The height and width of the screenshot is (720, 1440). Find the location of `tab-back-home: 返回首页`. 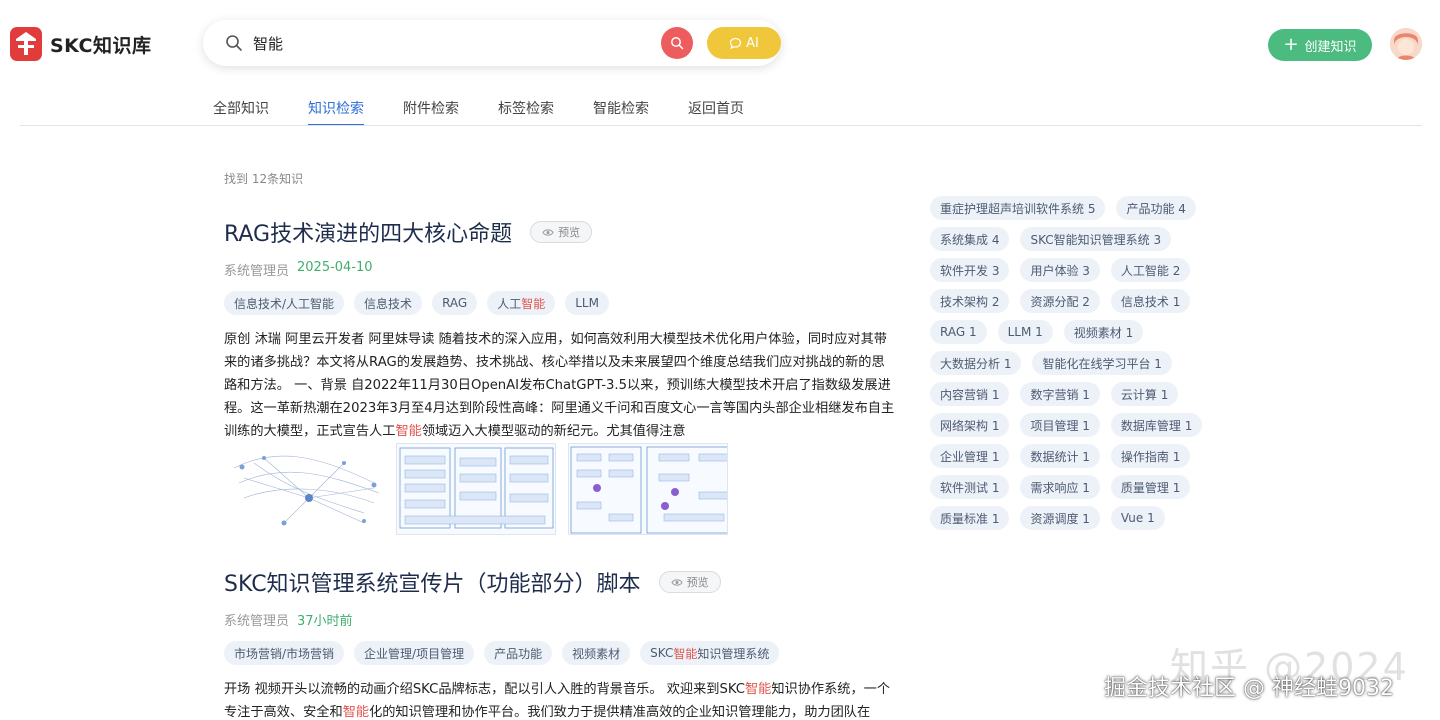

tab-back-home: 返回首页 is located at coordinates (716, 112).